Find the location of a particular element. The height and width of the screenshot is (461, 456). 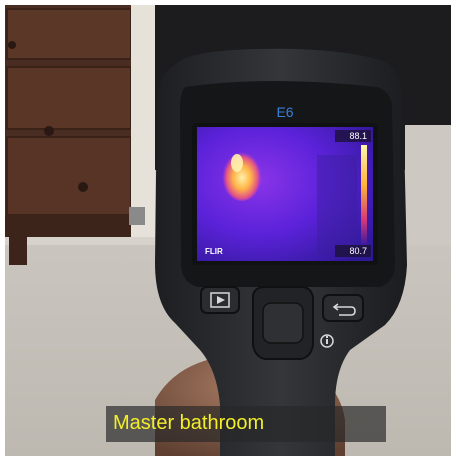

select-button is located at coordinates (283, 323).